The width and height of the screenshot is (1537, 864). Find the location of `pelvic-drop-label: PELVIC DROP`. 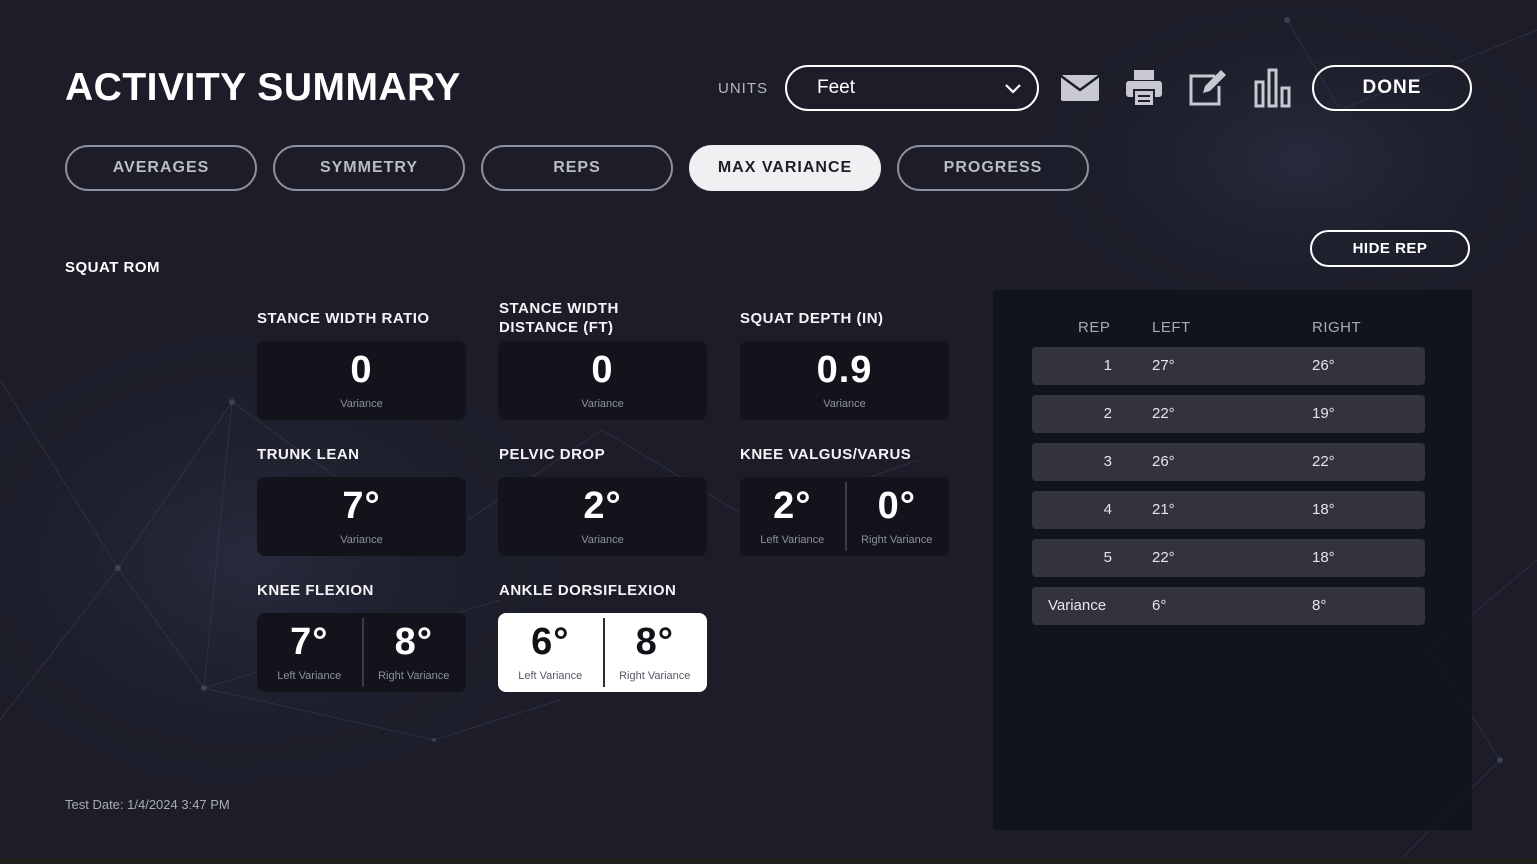

pelvic-drop-label: PELVIC DROP is located at coordinates (552, 454).